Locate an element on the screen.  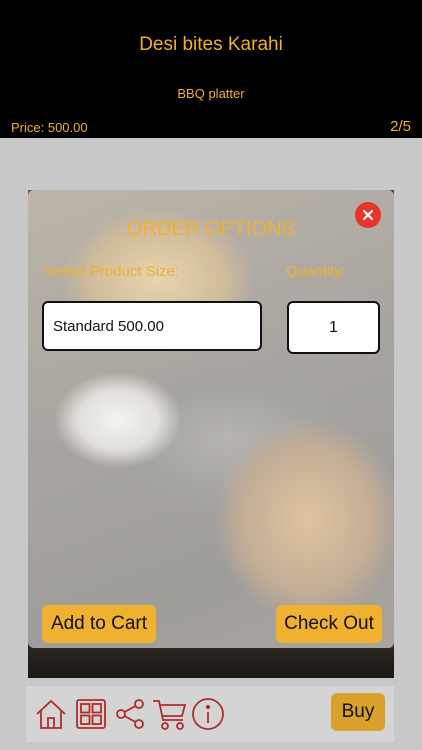
info-icon is located at coordinates (208, 714).